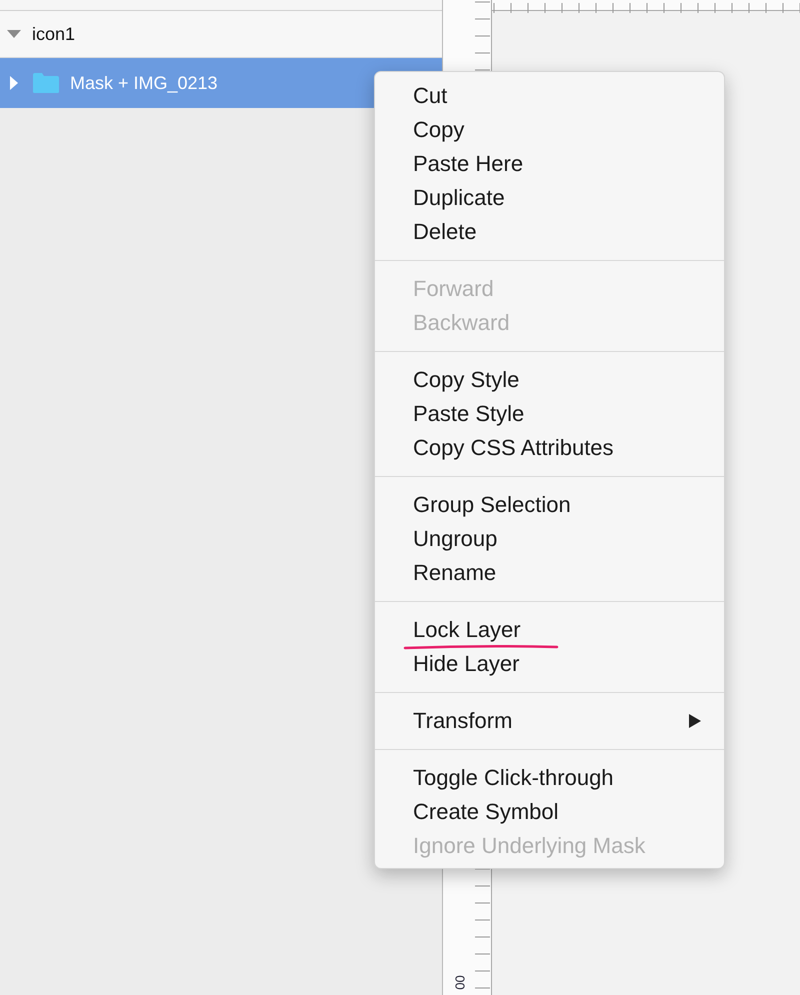  Describe the element at coordinates (460, 982) in the screenshot. I see `ruler-label: 00` at that location.